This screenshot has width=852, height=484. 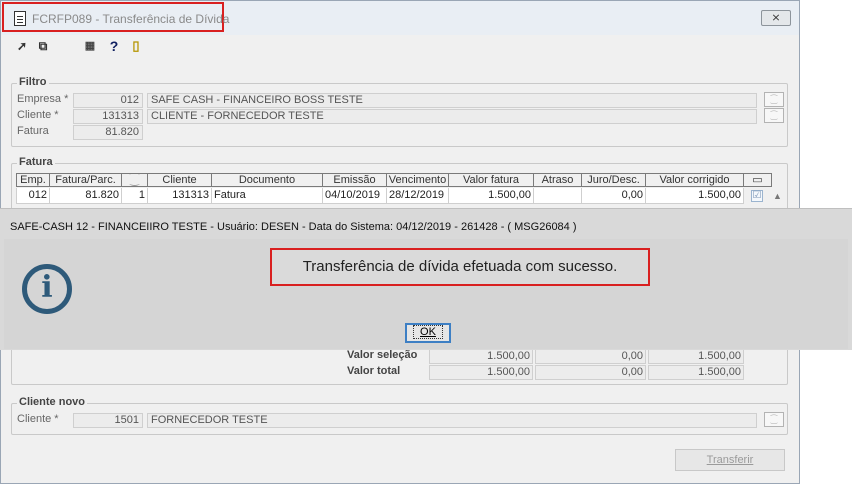 What do you see at coordinates (418, 196) in the screenshot?
I see `cell-vencimento: 28/12/2019` at bounding box center [418, 196].